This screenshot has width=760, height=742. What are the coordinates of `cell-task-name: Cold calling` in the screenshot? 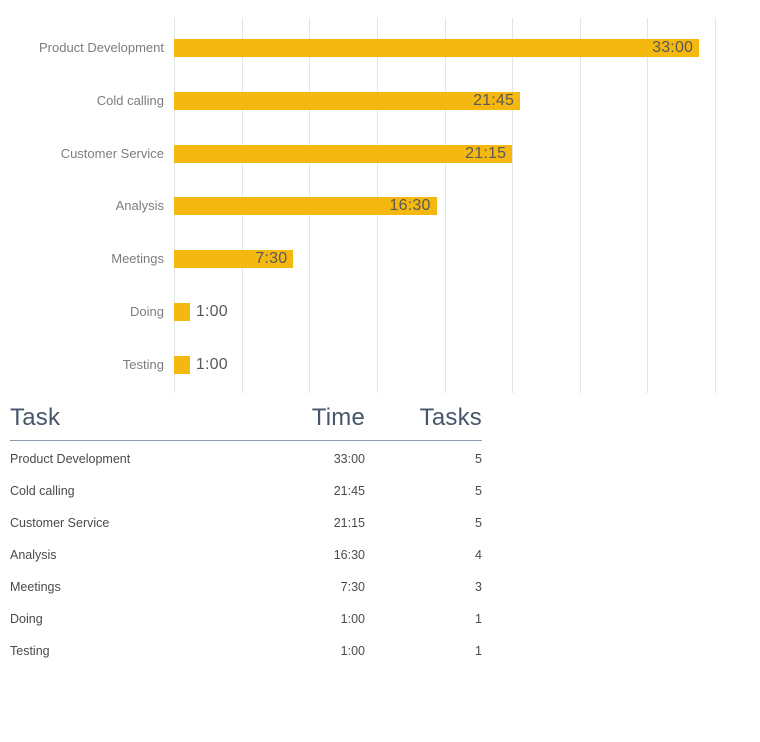 It's located at (42, 491).